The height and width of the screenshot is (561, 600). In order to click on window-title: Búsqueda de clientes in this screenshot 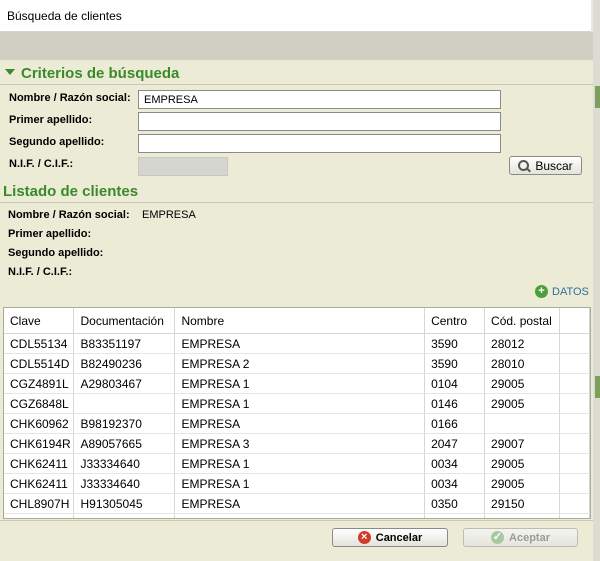, I will do `click(64, 16)`.